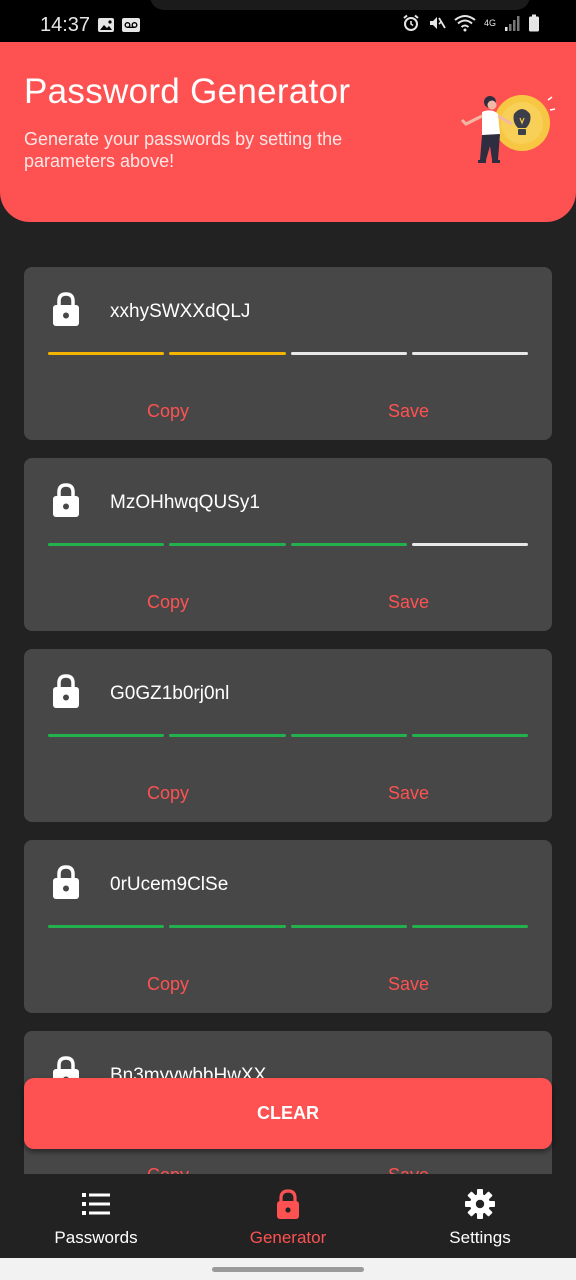 The height and width of the screenshot is (1280, 576). I want to click on voicemail-icon, so click(131, 25).